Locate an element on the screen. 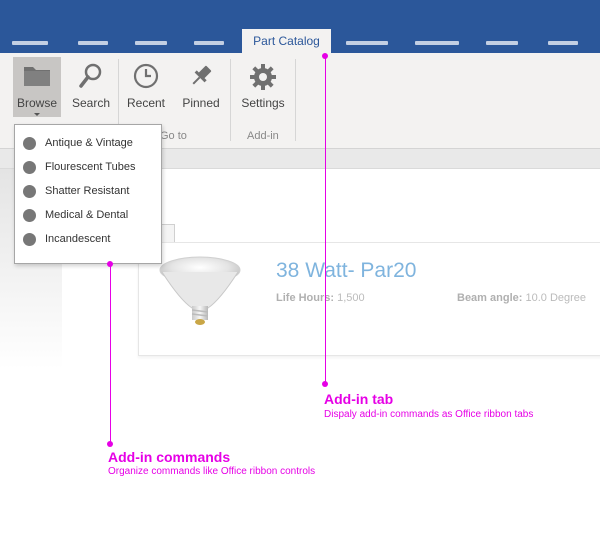 This screenshot has height=549, width=600. menu-item-label: Incandescent is located at coordinates (78, 239).